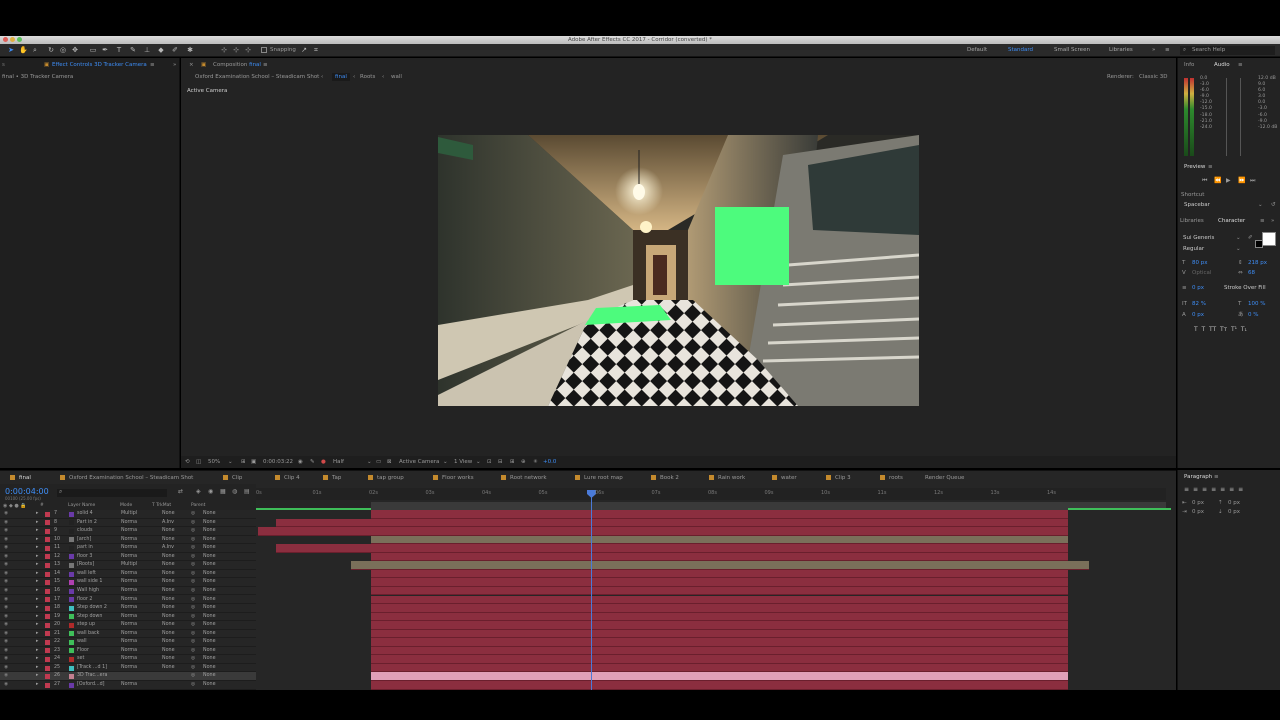  What do you see at coordinates (84, 600) in the screenshot?
I see `layer-name: floor 2` at bounding box center [84, 600].